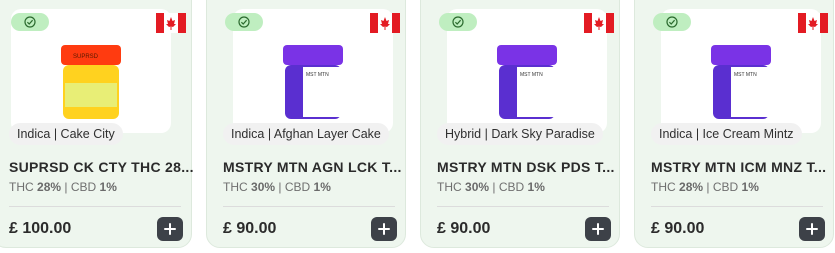 The image size is (835, 253). I want to click on strain-tag: Indica | Ice Cream Mintz, so click(726, 134).